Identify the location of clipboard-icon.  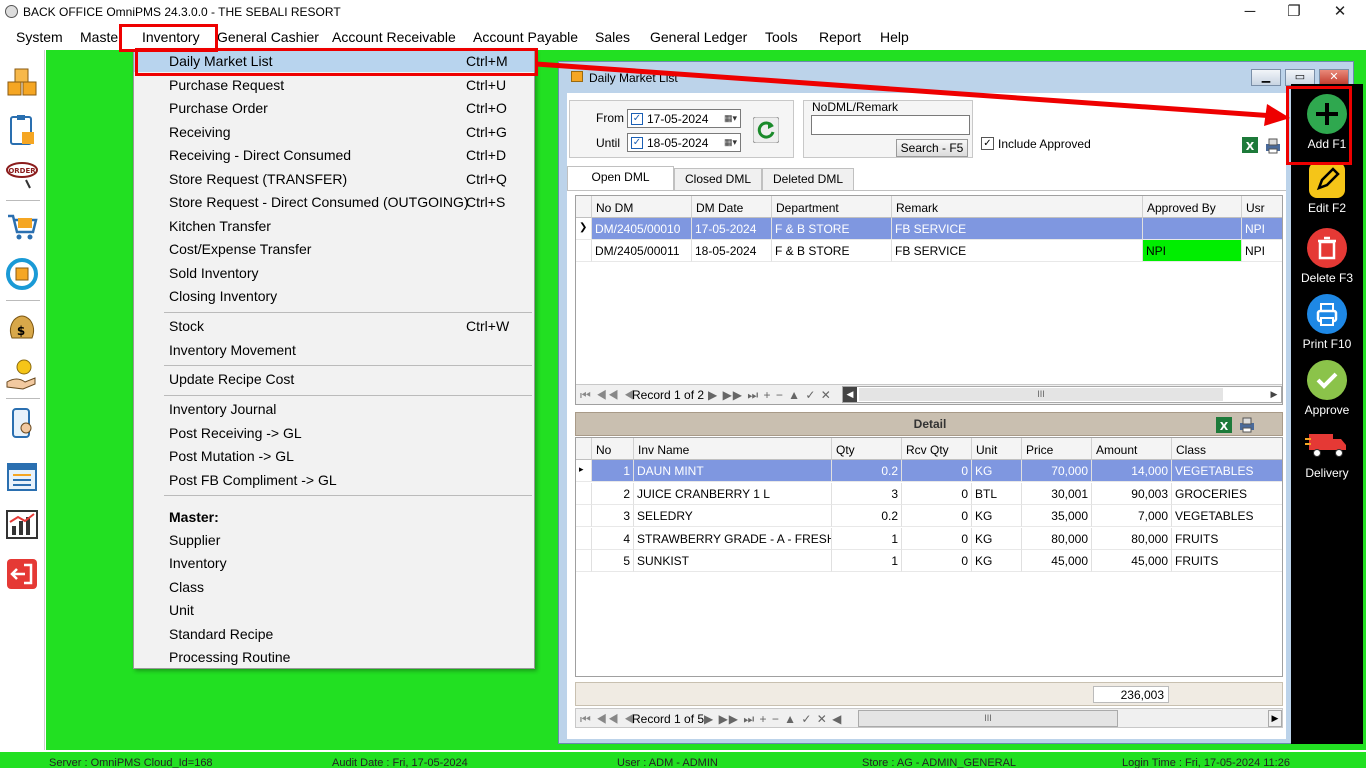
(22, 130).